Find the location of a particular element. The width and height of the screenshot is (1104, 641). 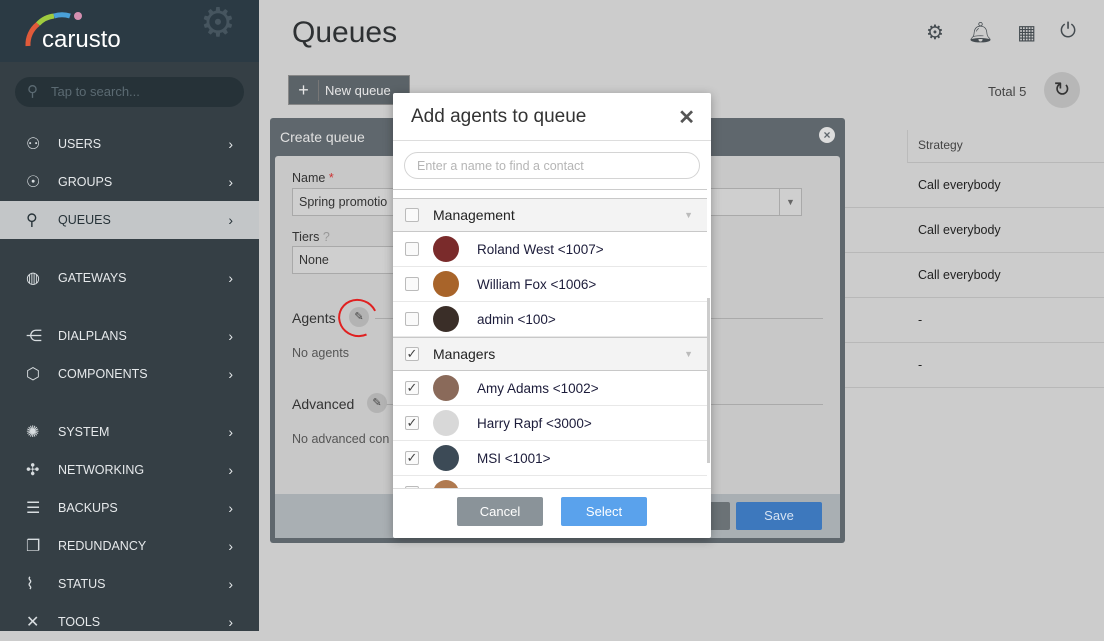

modal-title: Add agents to queue is located at coordinates (552, 117).